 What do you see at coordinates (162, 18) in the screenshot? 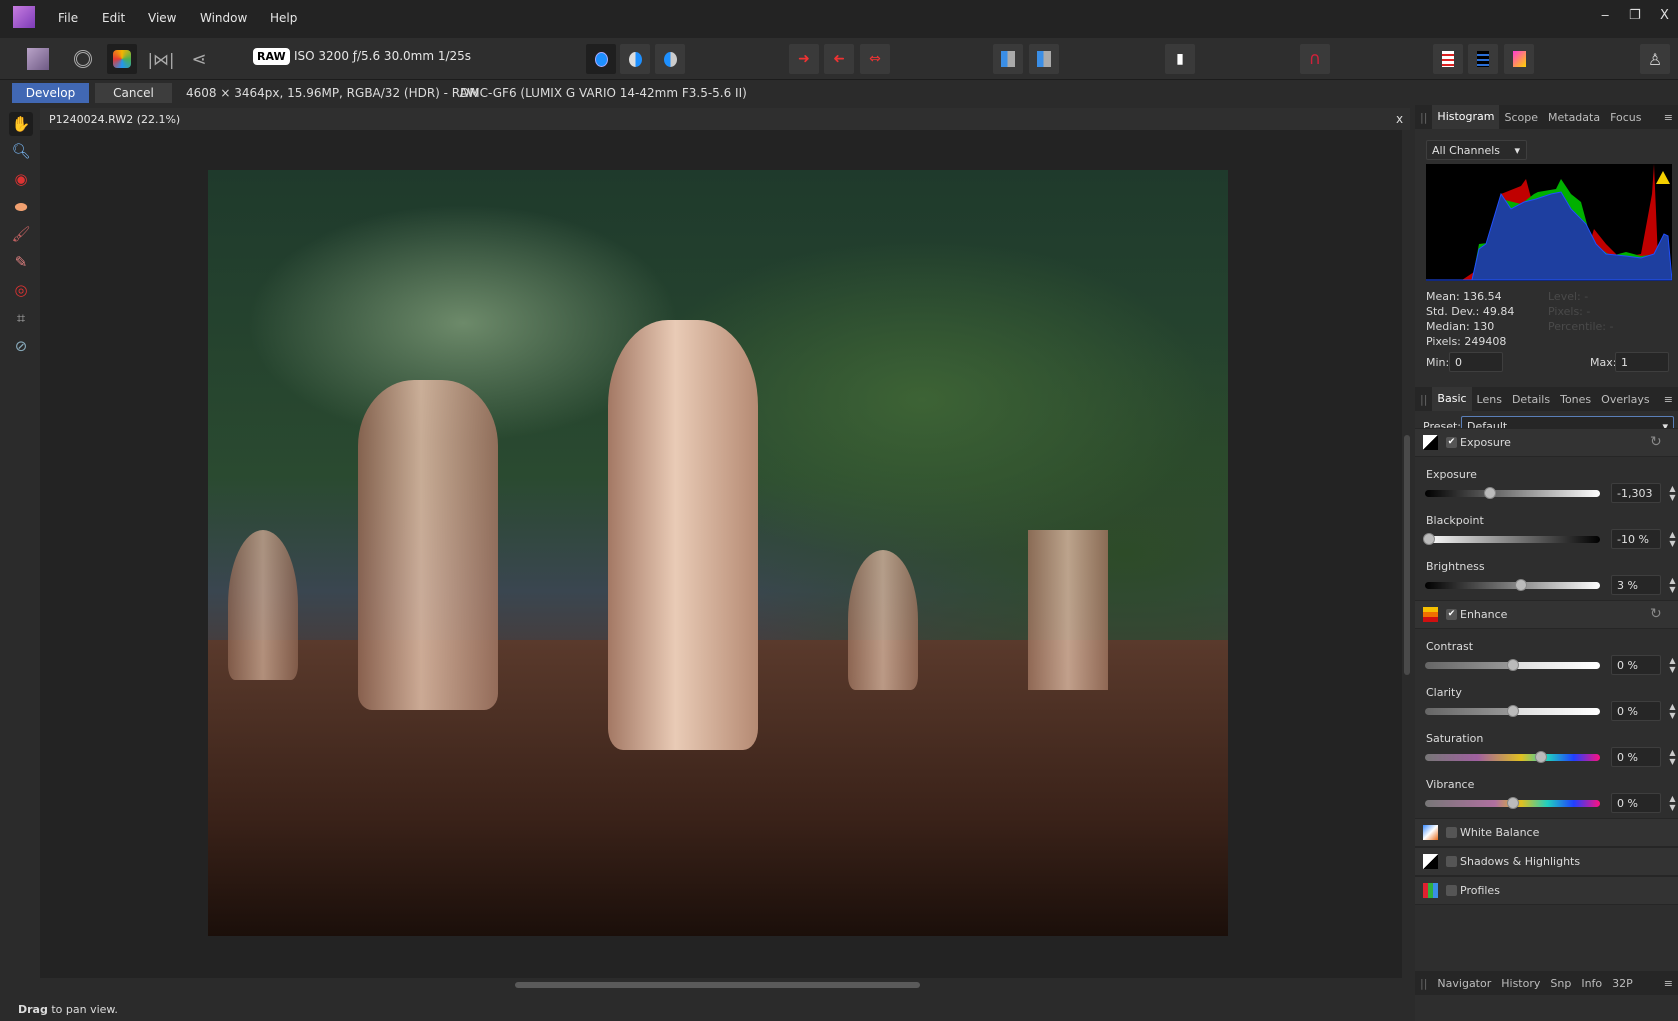
I see `menu-view: View` at bounding box center [162, 18].